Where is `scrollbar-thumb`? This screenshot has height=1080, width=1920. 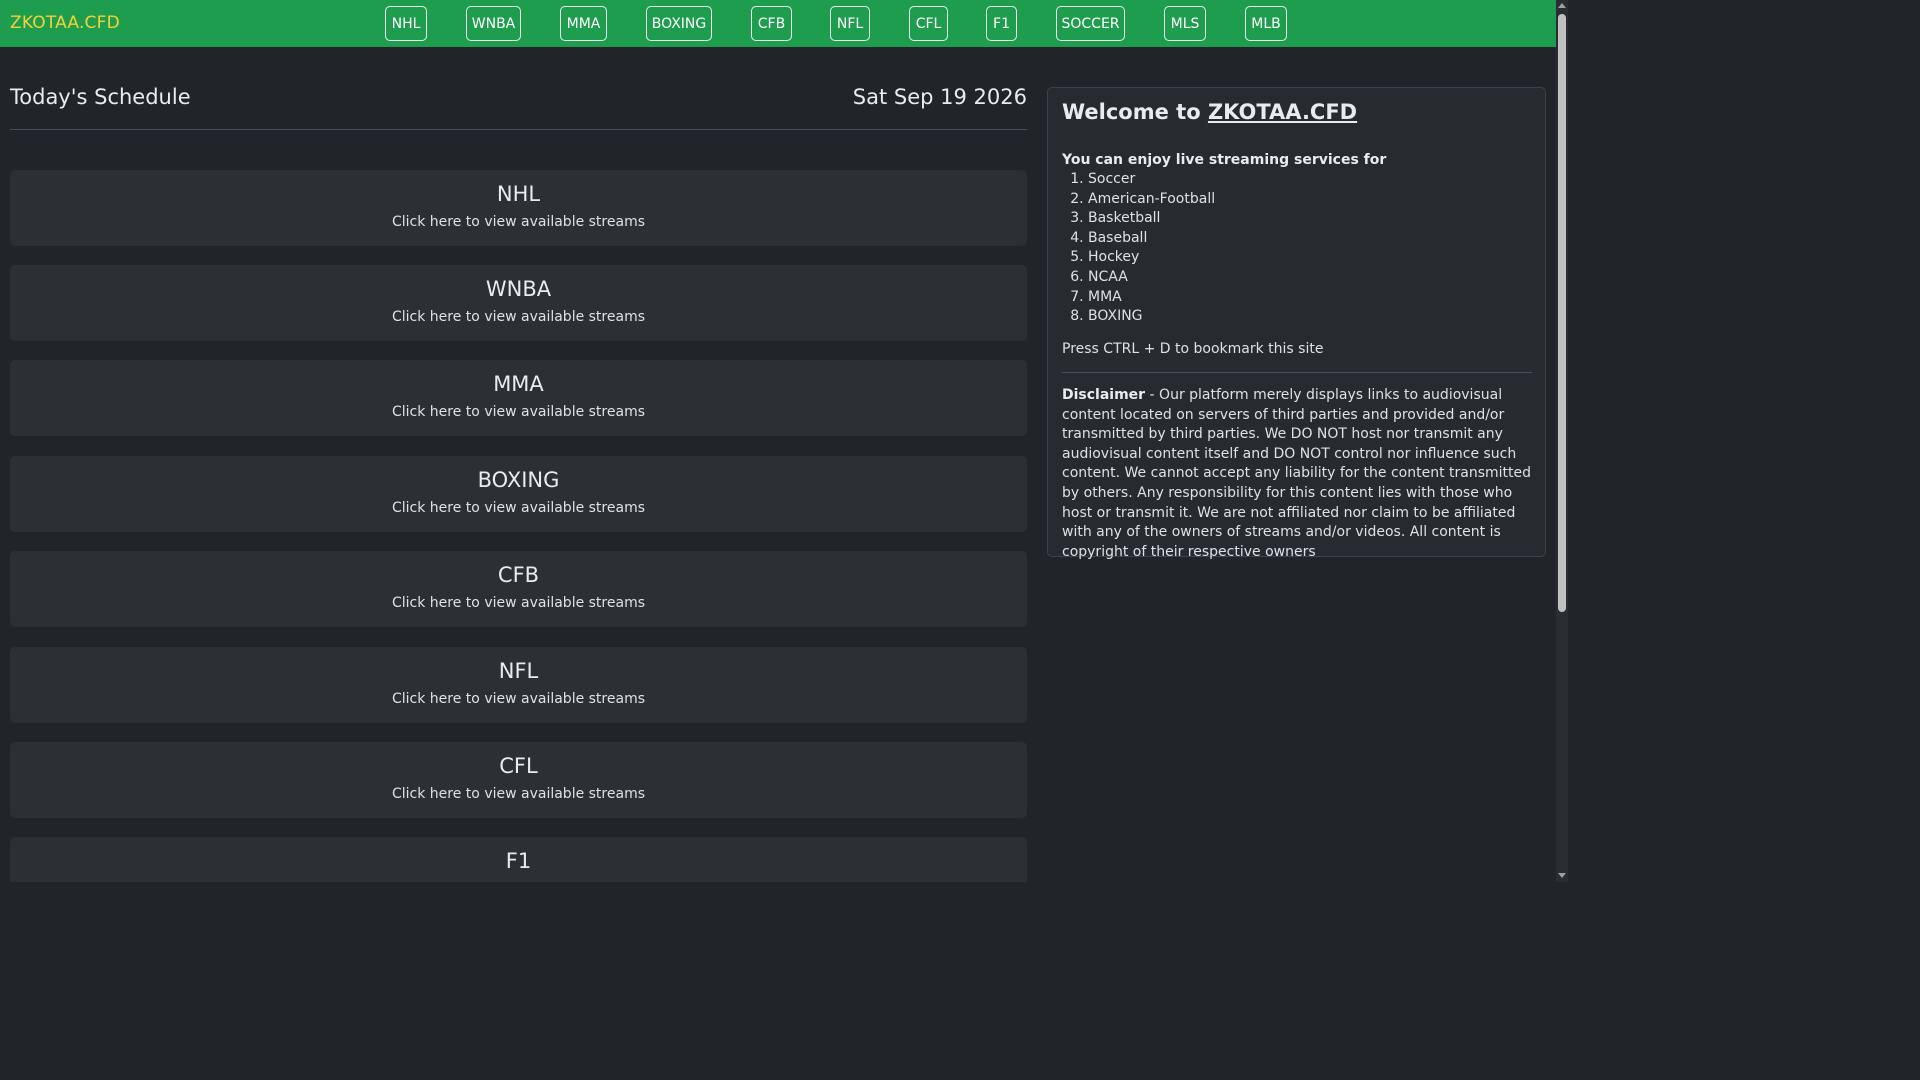 scrollbar-thumb is located at coordinates (1562, 313).